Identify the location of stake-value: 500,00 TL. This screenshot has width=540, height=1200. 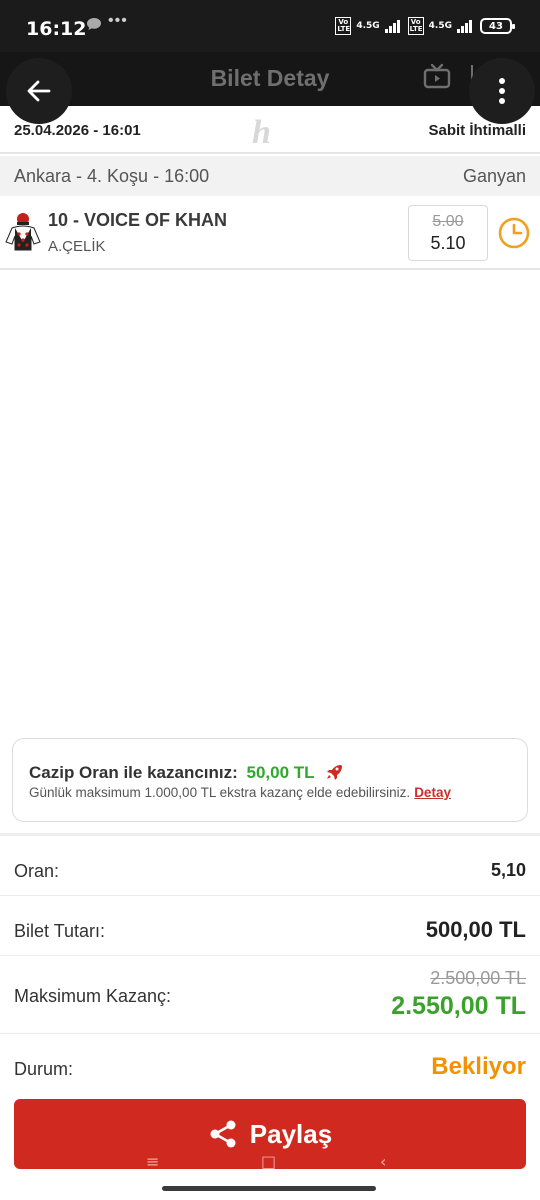
(475, 929).